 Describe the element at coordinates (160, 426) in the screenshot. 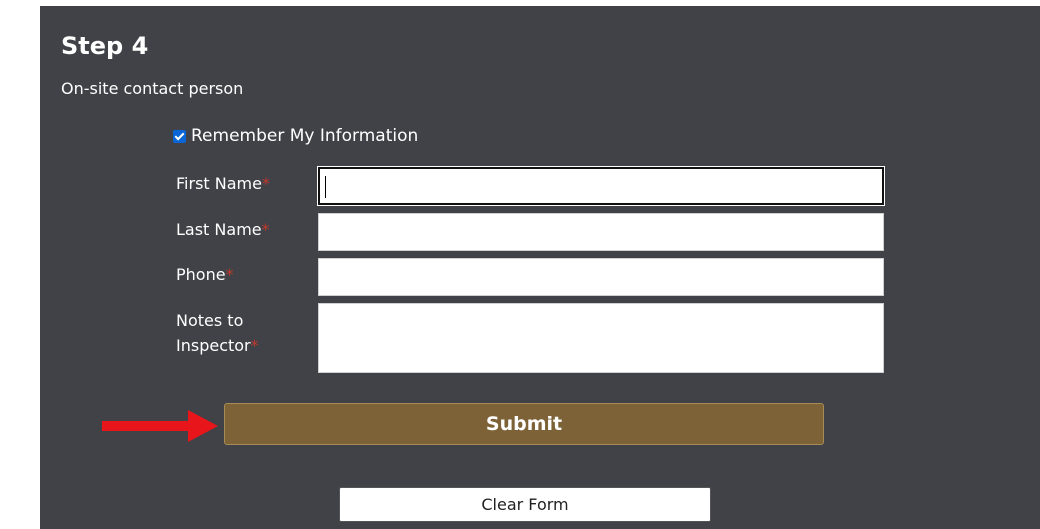

I see `red-arrow-right-icon` at that location.